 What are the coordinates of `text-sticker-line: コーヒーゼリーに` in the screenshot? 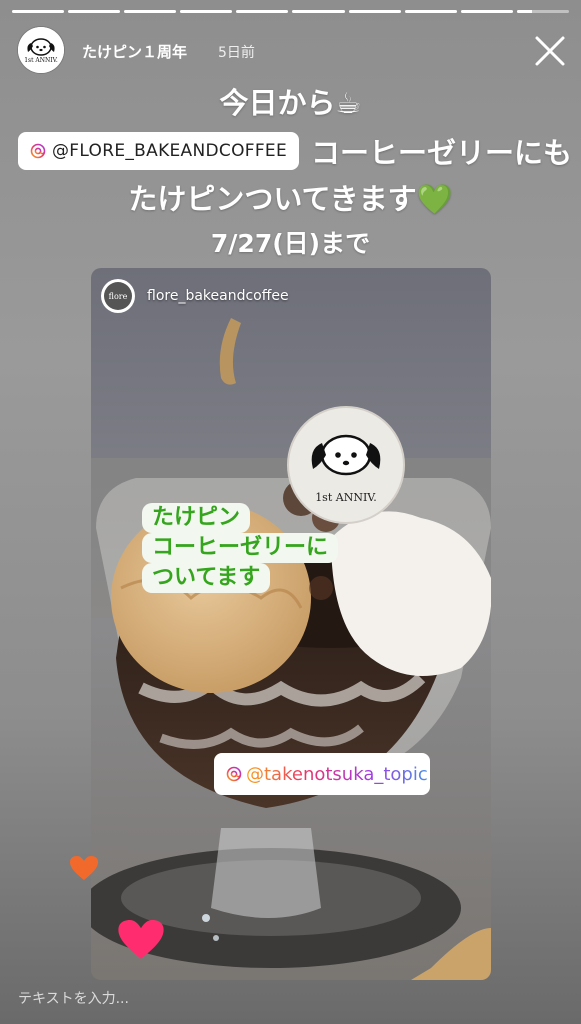 It's located at (240, 548).